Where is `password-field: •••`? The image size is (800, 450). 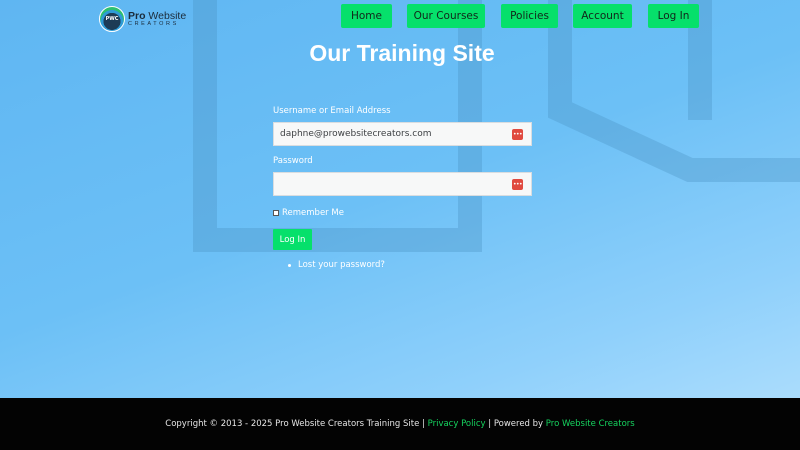
password-field: ••• is located at coordinates (402, 184).